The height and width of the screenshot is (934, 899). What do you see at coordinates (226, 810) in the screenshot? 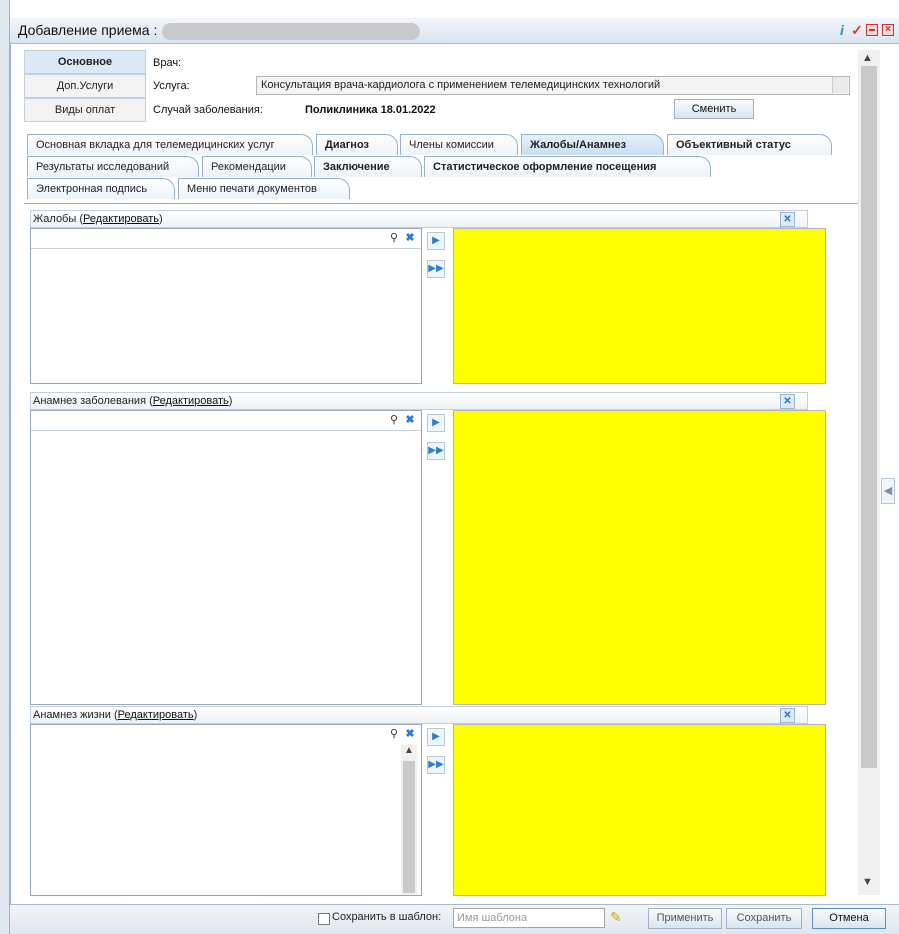
I see `life-anamnesis-list: ⚲ ✖ ▲` at bounding box center [226, 810].